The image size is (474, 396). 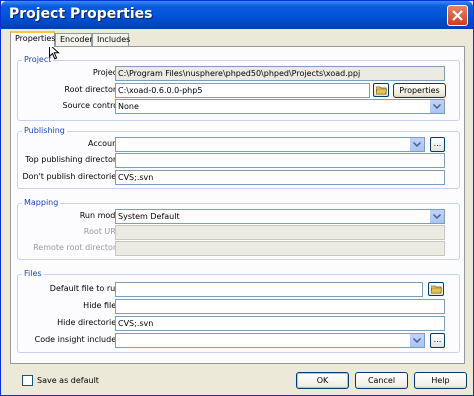 I want to click on root-directory-browse-button, so click(x=381, y=90).